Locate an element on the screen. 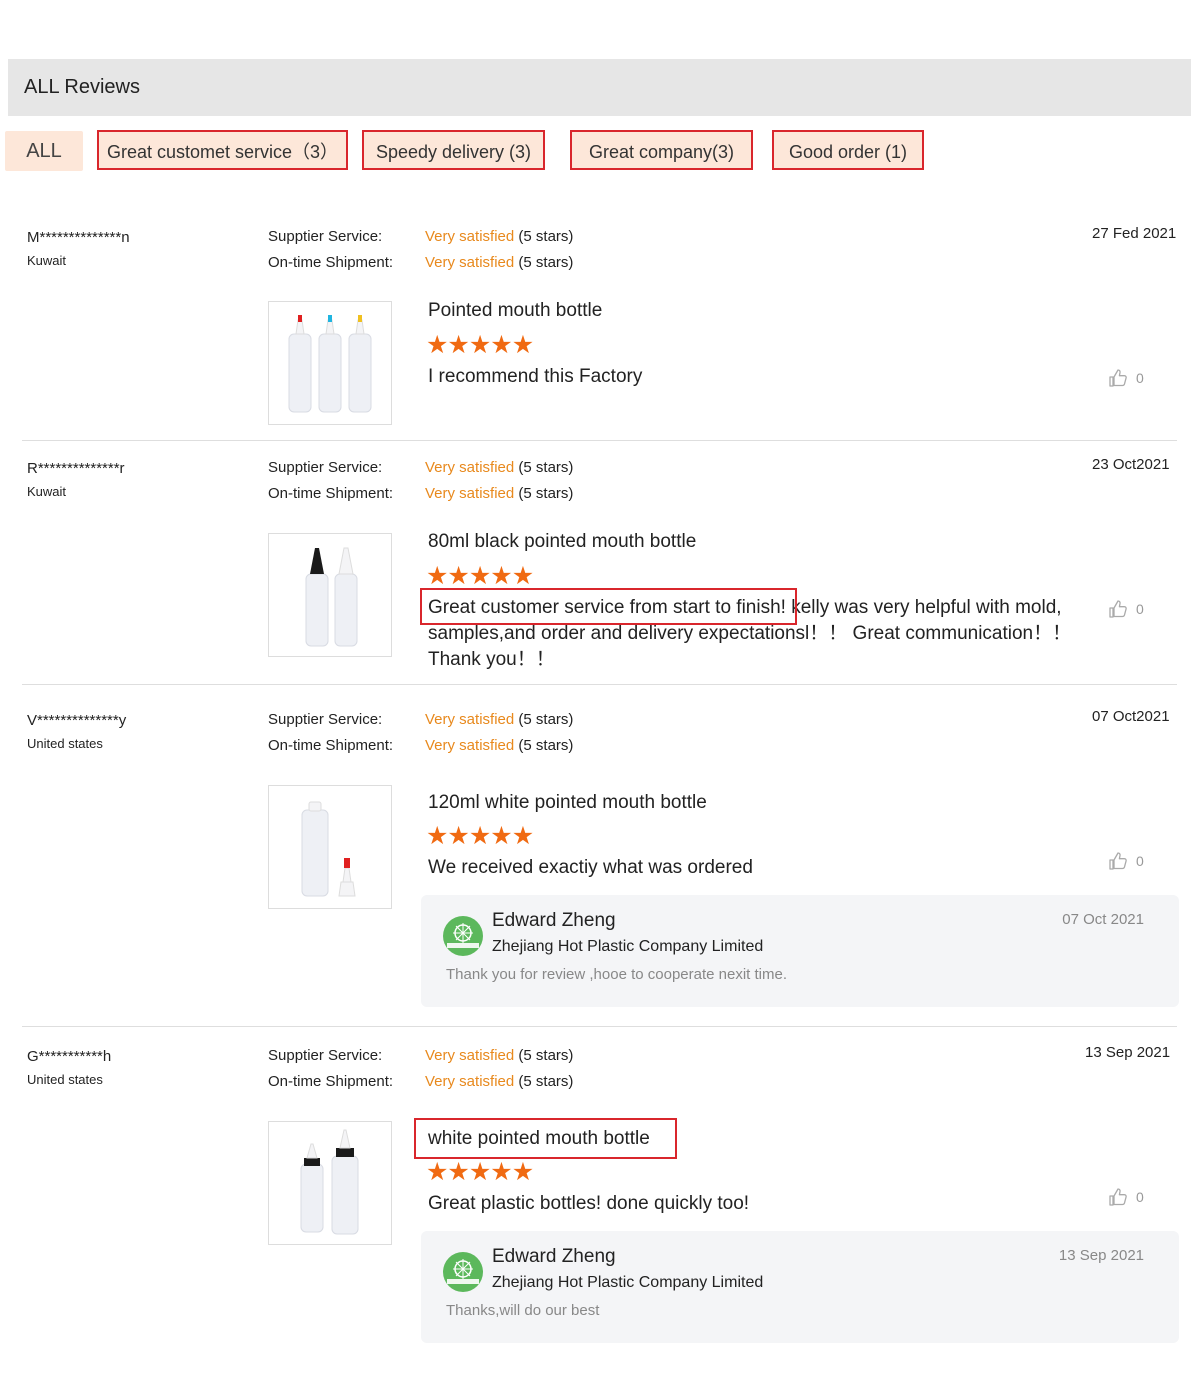 The image size is (1200, 1395). reviewer-name: M**************n is located at coordinates (78, 237).